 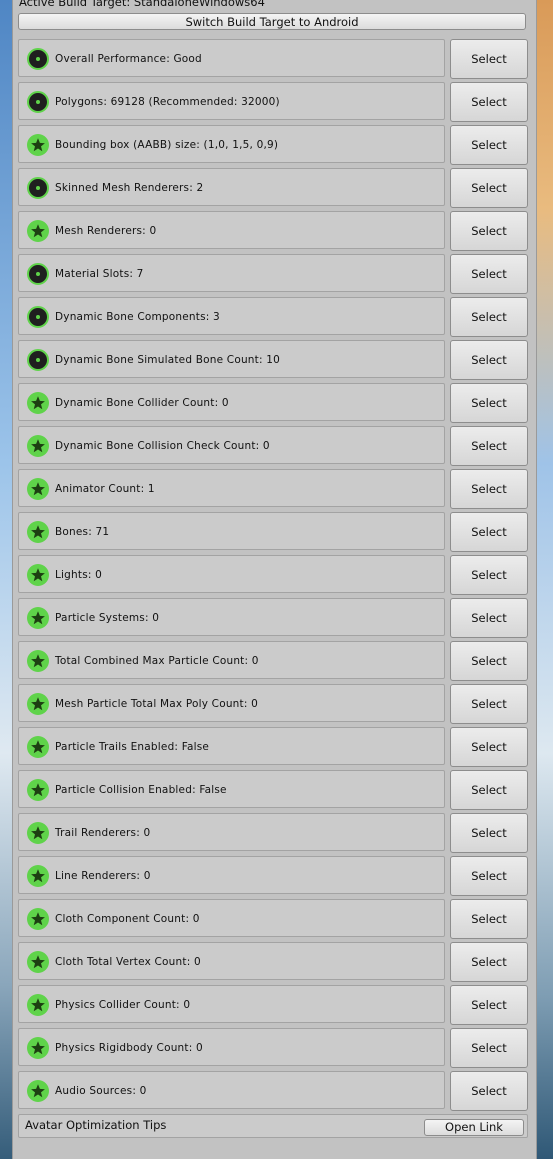 What do you see at coordinates (273, 1091) in the screenshot?
I see `stat-row: Audio Sources: 0 Select` at bounding box center [273, 1091].